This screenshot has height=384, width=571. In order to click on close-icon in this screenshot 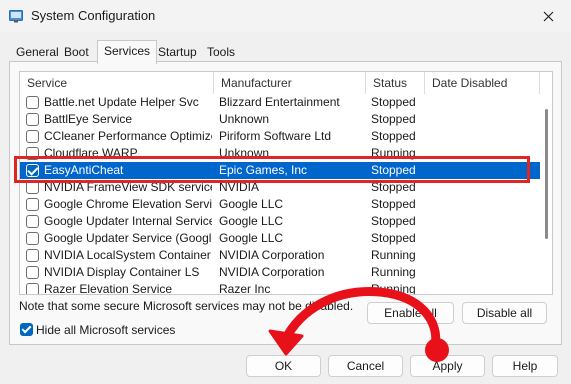, I will do `click(548, 16)`.